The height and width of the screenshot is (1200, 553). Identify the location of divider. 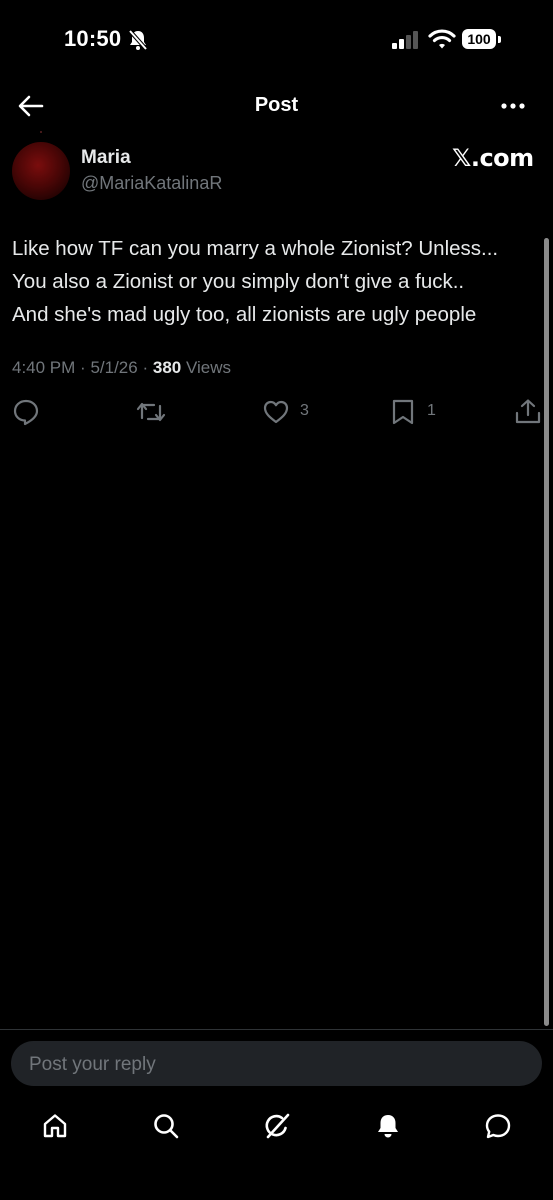
(276, 1029).